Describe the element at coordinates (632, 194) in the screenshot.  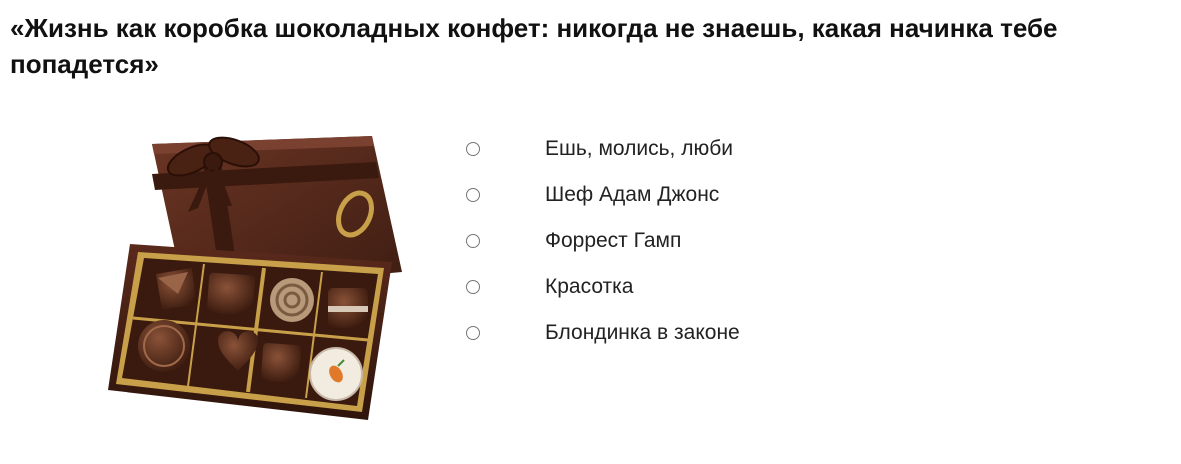
I see `answer-option-label: Шеф Адам Джонс` at that location.